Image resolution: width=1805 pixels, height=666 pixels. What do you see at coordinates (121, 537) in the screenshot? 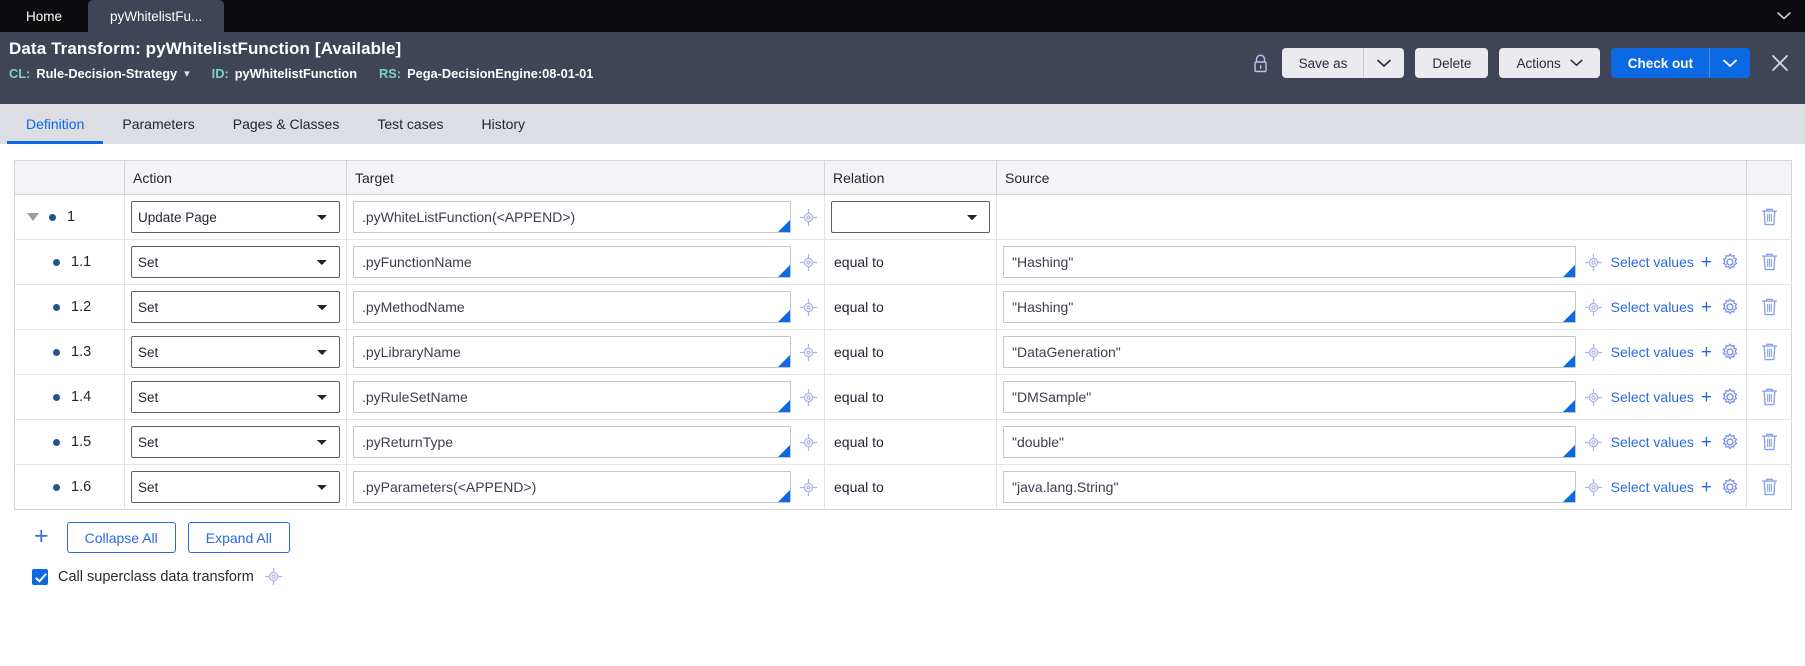
I see `collapse-all-button: Collapse All` at bounding box center [121, 537].